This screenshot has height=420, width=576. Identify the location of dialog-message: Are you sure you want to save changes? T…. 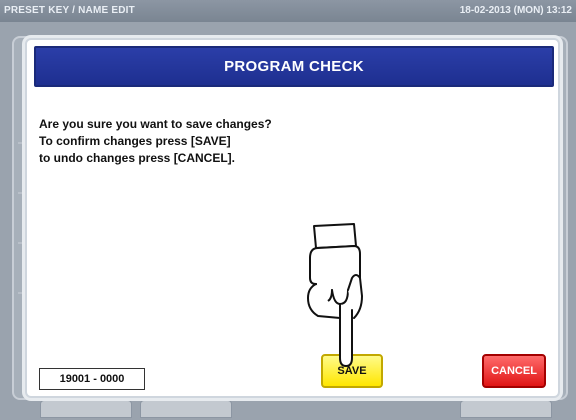
(155, 141).